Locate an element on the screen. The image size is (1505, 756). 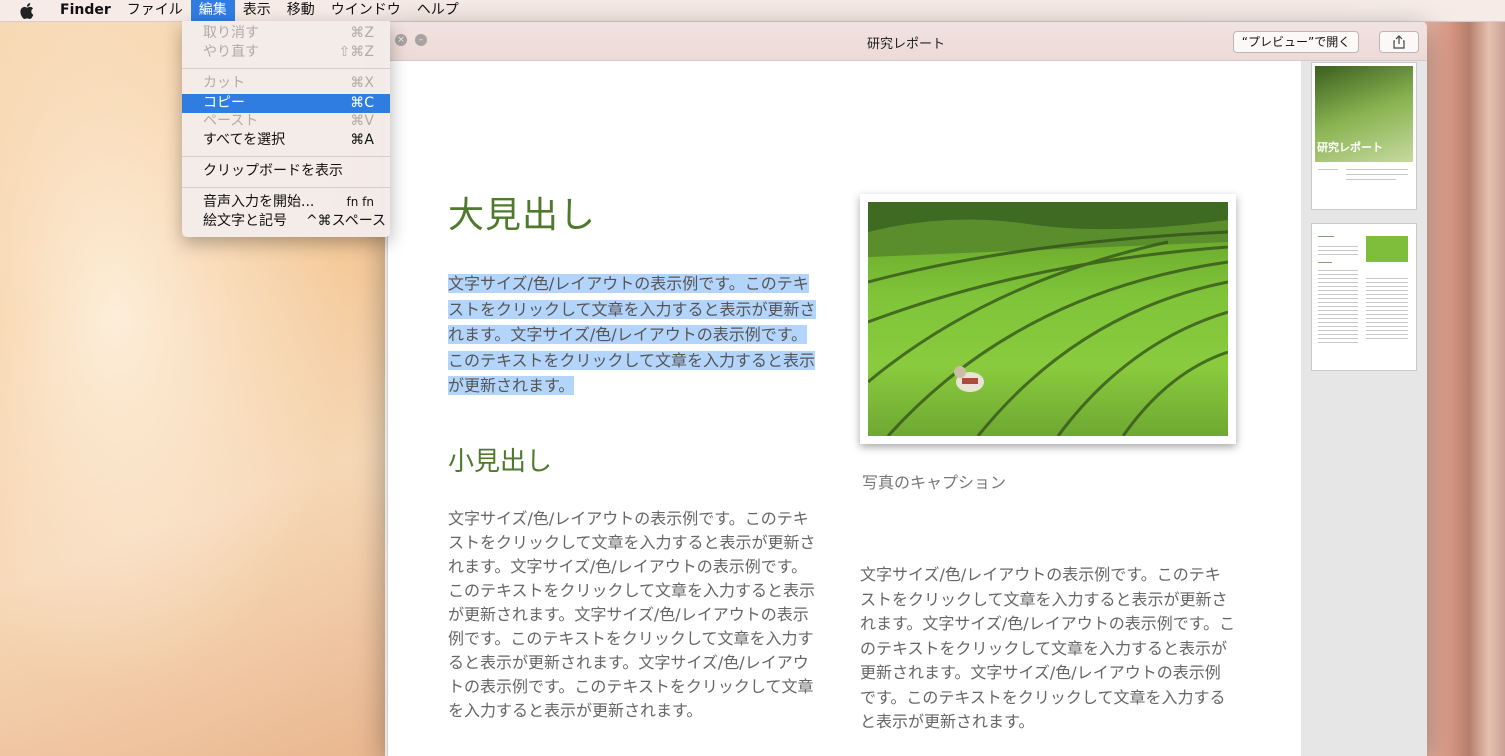
apple-icon is located at coordinates (27, 11).